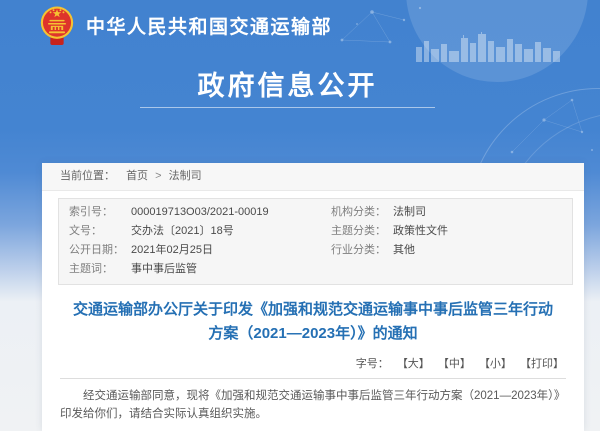  I want to click on meta-value: 法制司, so click(409, 212).